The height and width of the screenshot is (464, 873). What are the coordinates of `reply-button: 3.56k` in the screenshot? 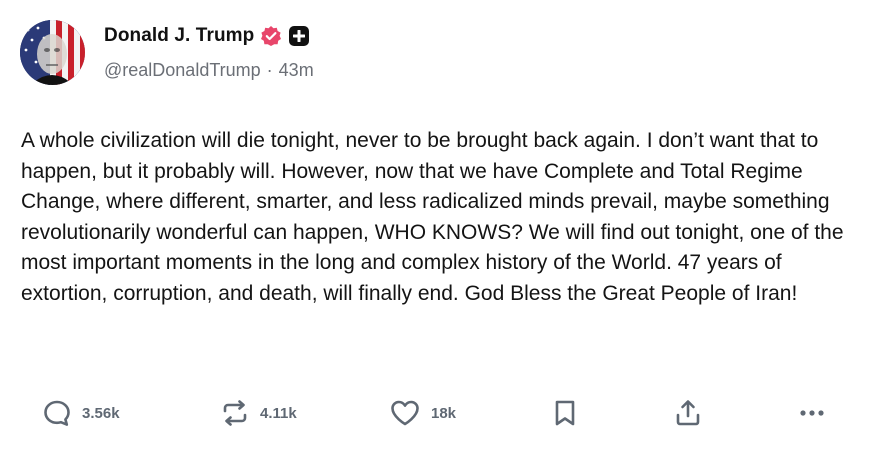 It's located at (81, 413).